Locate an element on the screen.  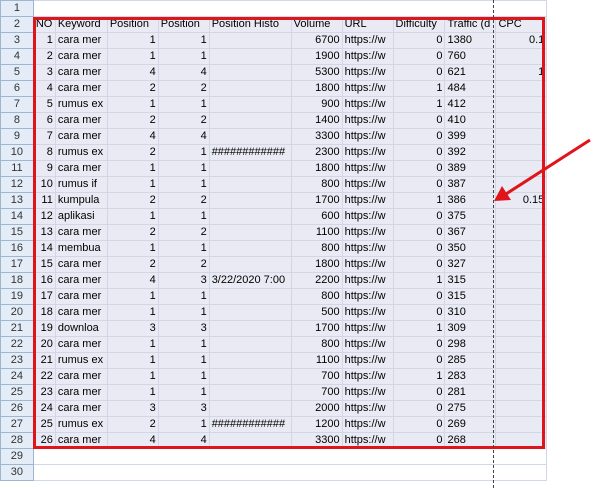
row-header: 30 is located at coordinates (17, 472).